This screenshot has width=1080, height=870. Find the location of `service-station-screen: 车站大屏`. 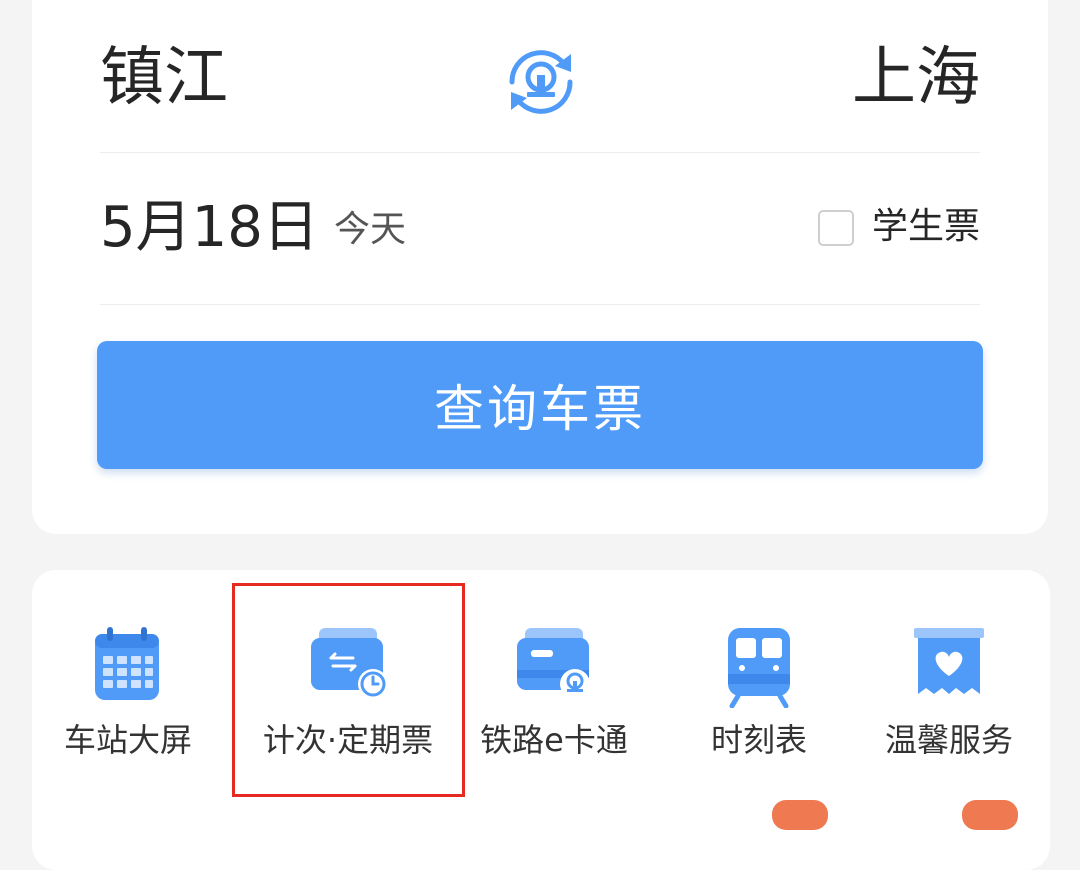

service-station-screen: 车站大屏 is located at coordinates (128, 690).